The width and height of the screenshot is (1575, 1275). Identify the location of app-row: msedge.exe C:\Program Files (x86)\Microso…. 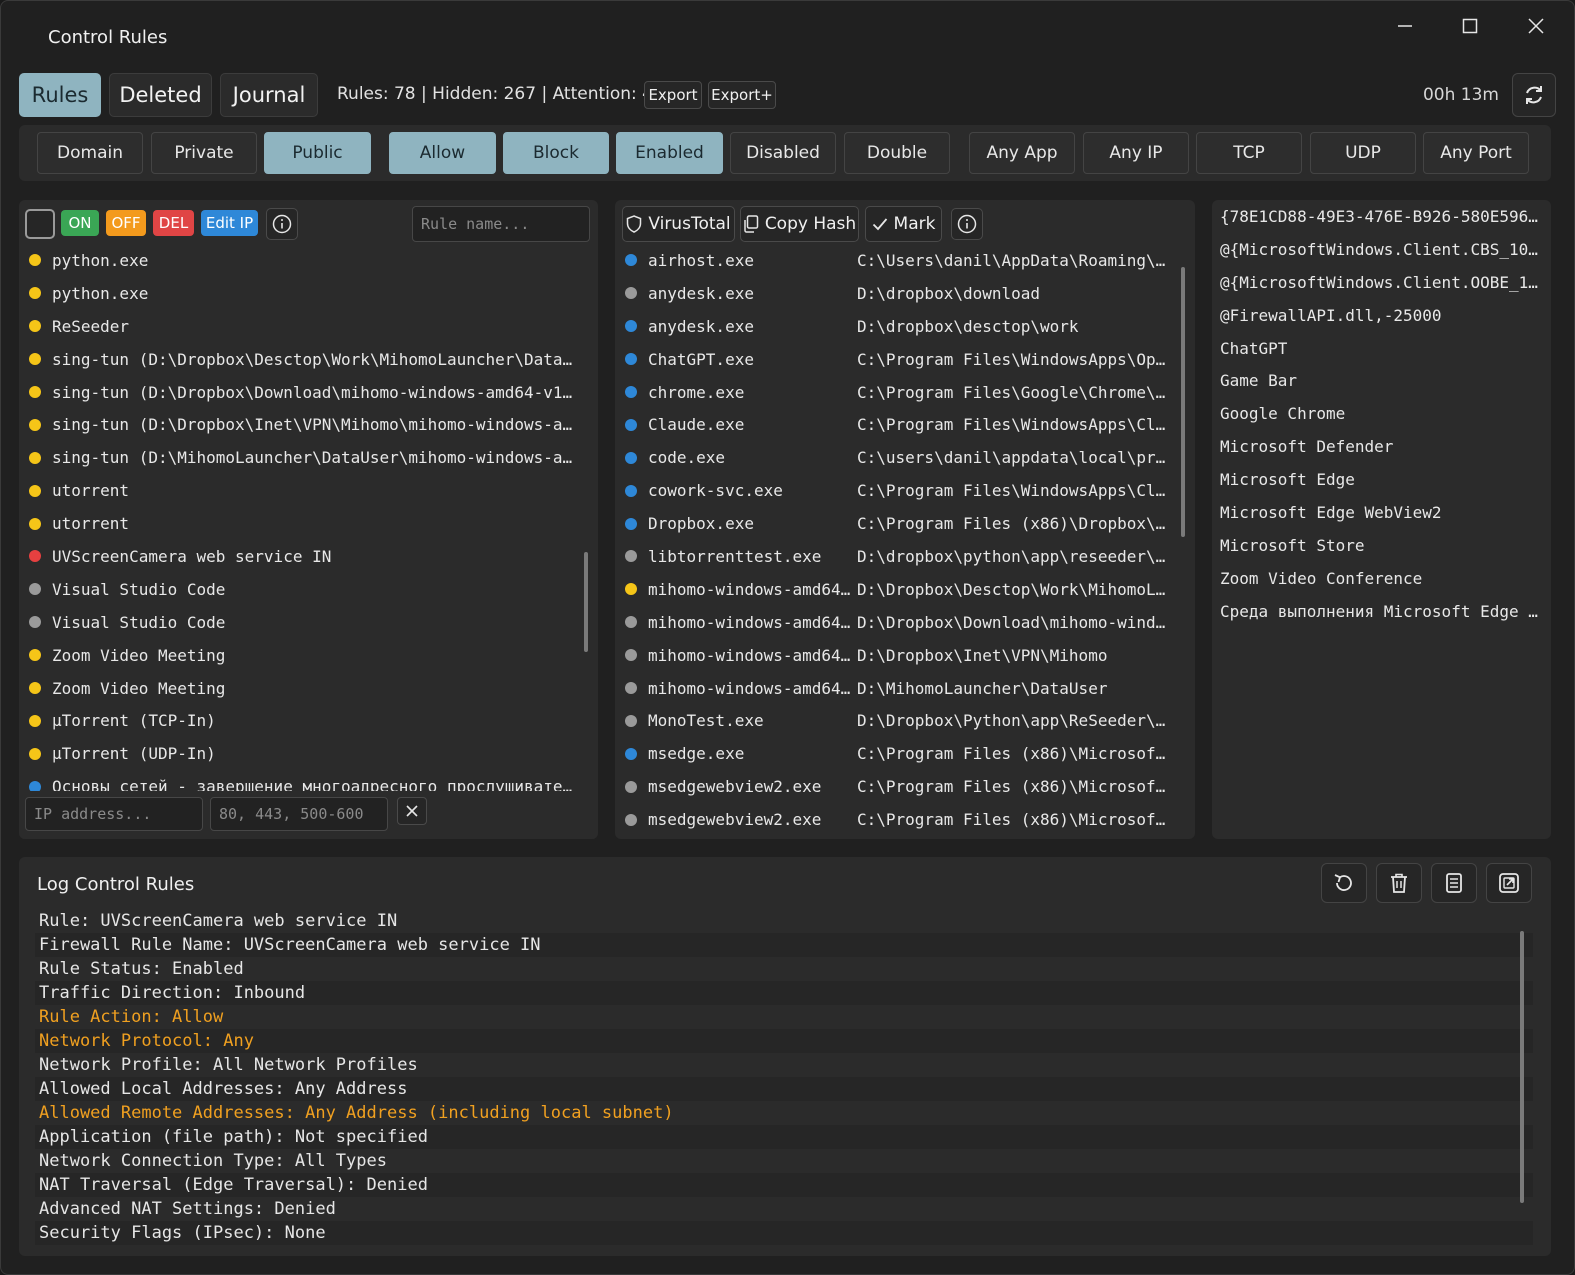
(905, 753).